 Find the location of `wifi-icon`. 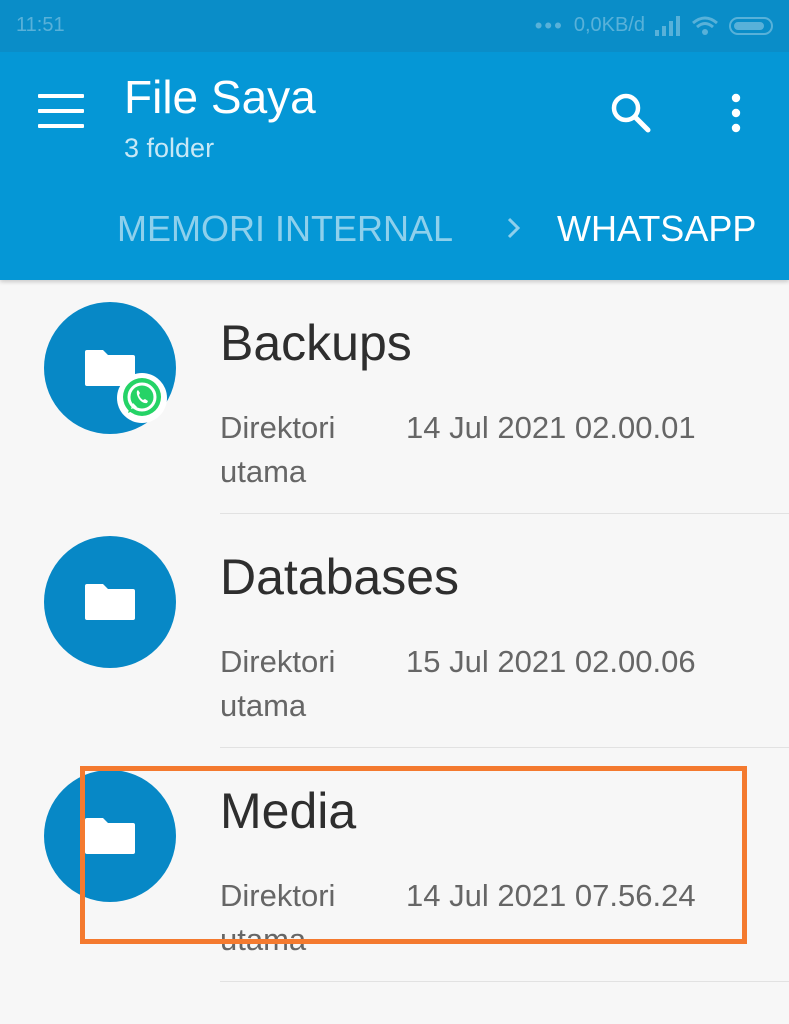

wifi-icon is located at coordinates (705, 25).